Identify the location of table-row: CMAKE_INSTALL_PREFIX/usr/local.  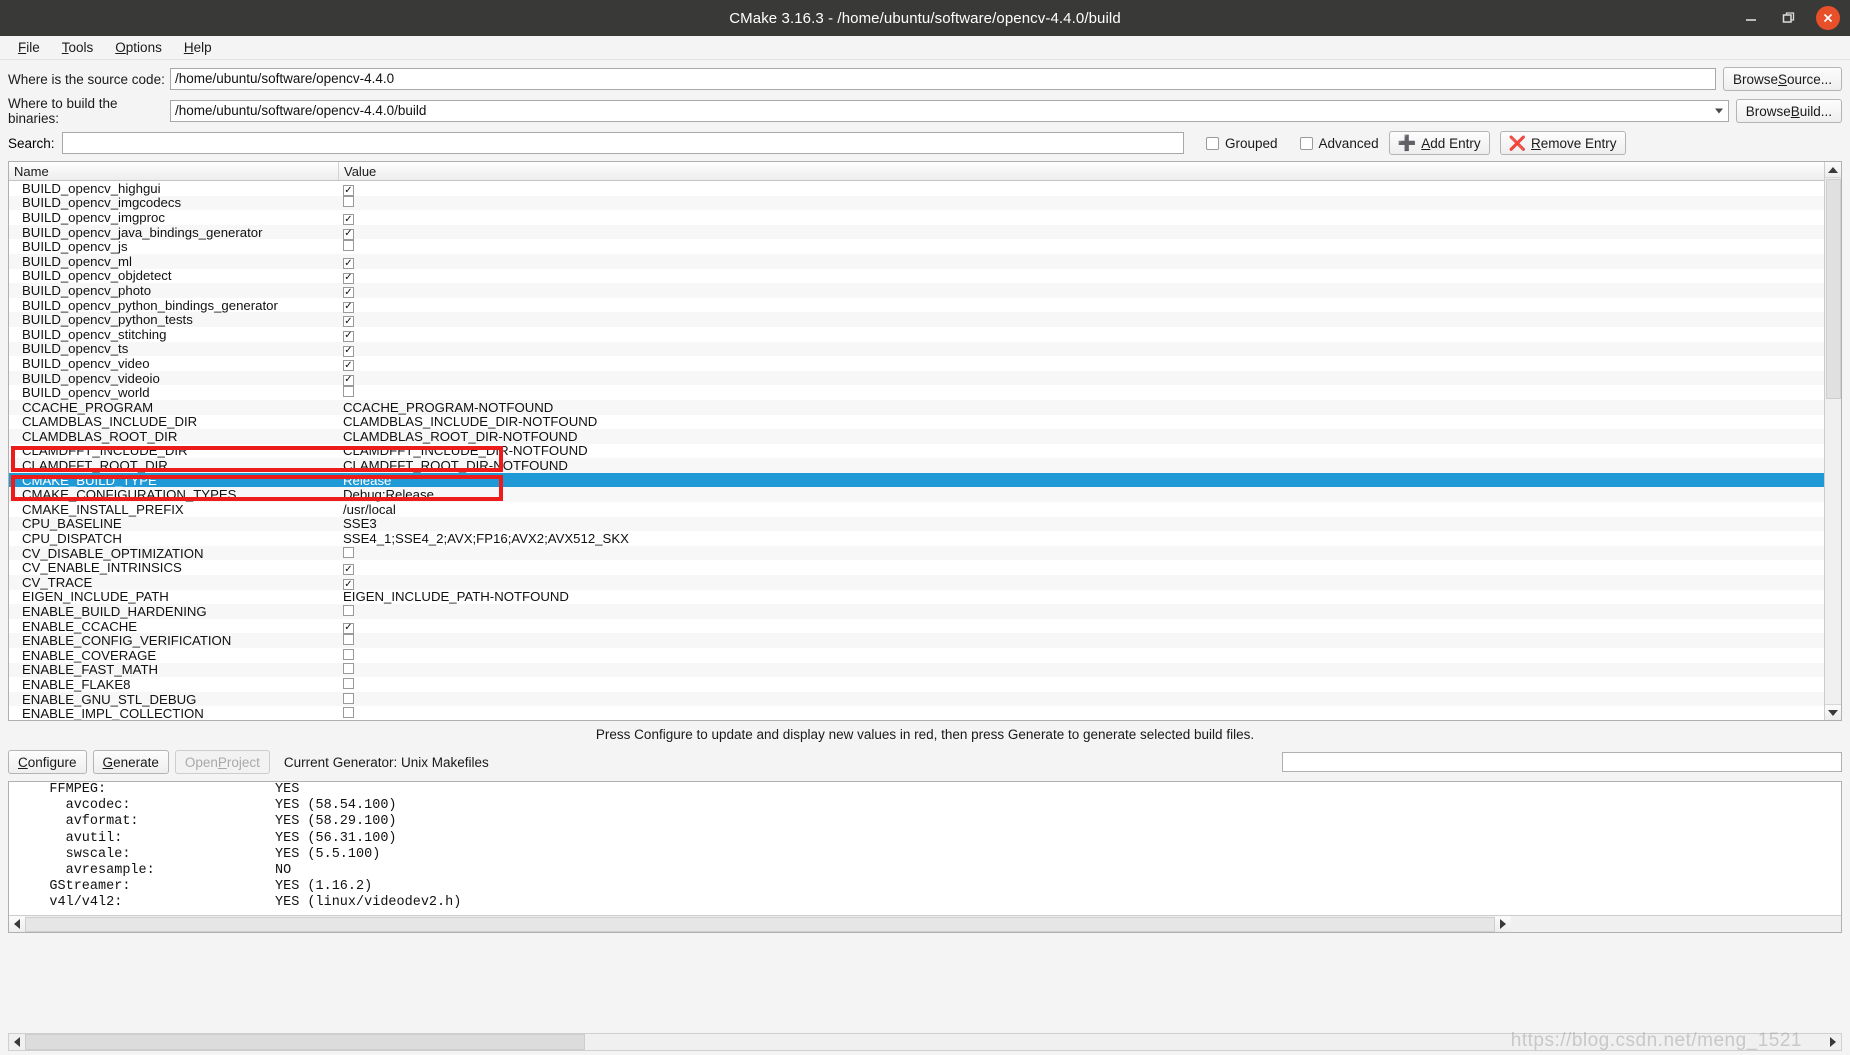
(916, 509).